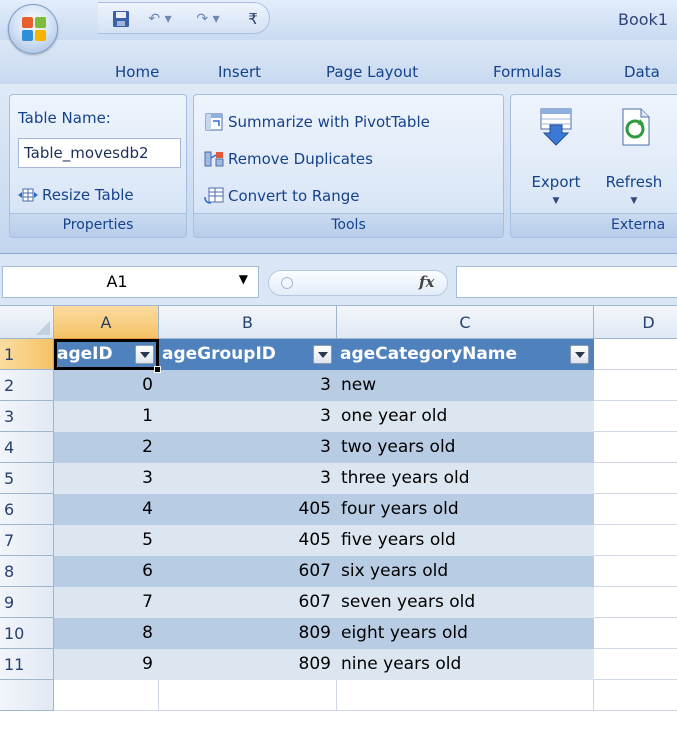 This screenshot has height=746, width=677. Describe the element at coordinates (157, 369) in the screenshot. I see `fill-handle` at that location.